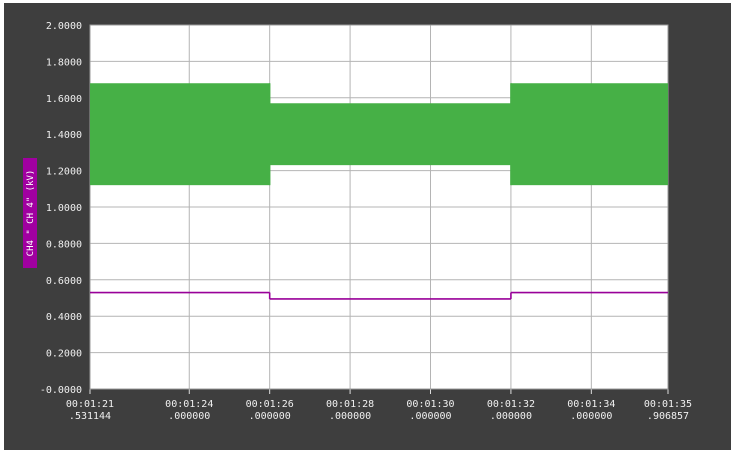  I want to click on y-tick-label: 1.6000, so click(64, 99).